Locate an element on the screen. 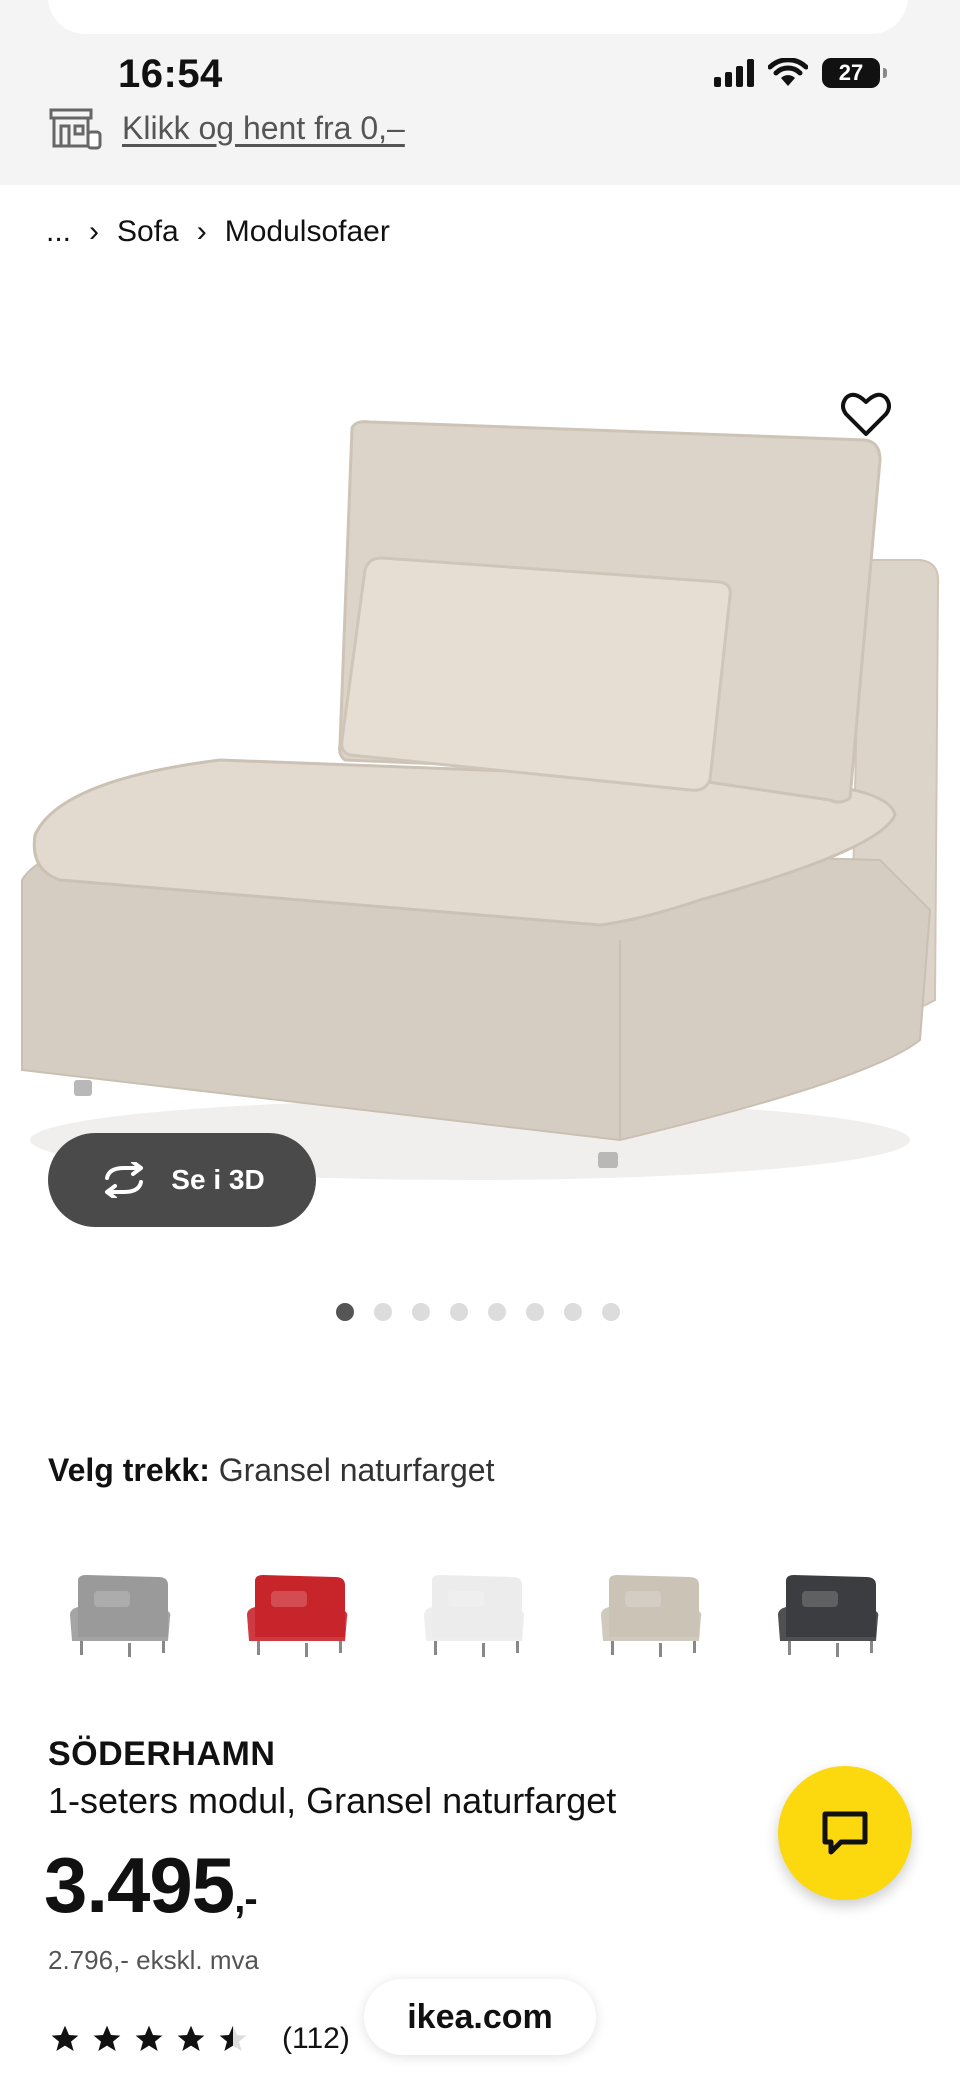 Image resolution: width=960 pixels, height=2087 pixels. click-collect-link: Klikk og hent fra 0,– is located at coordinates (226, 128).